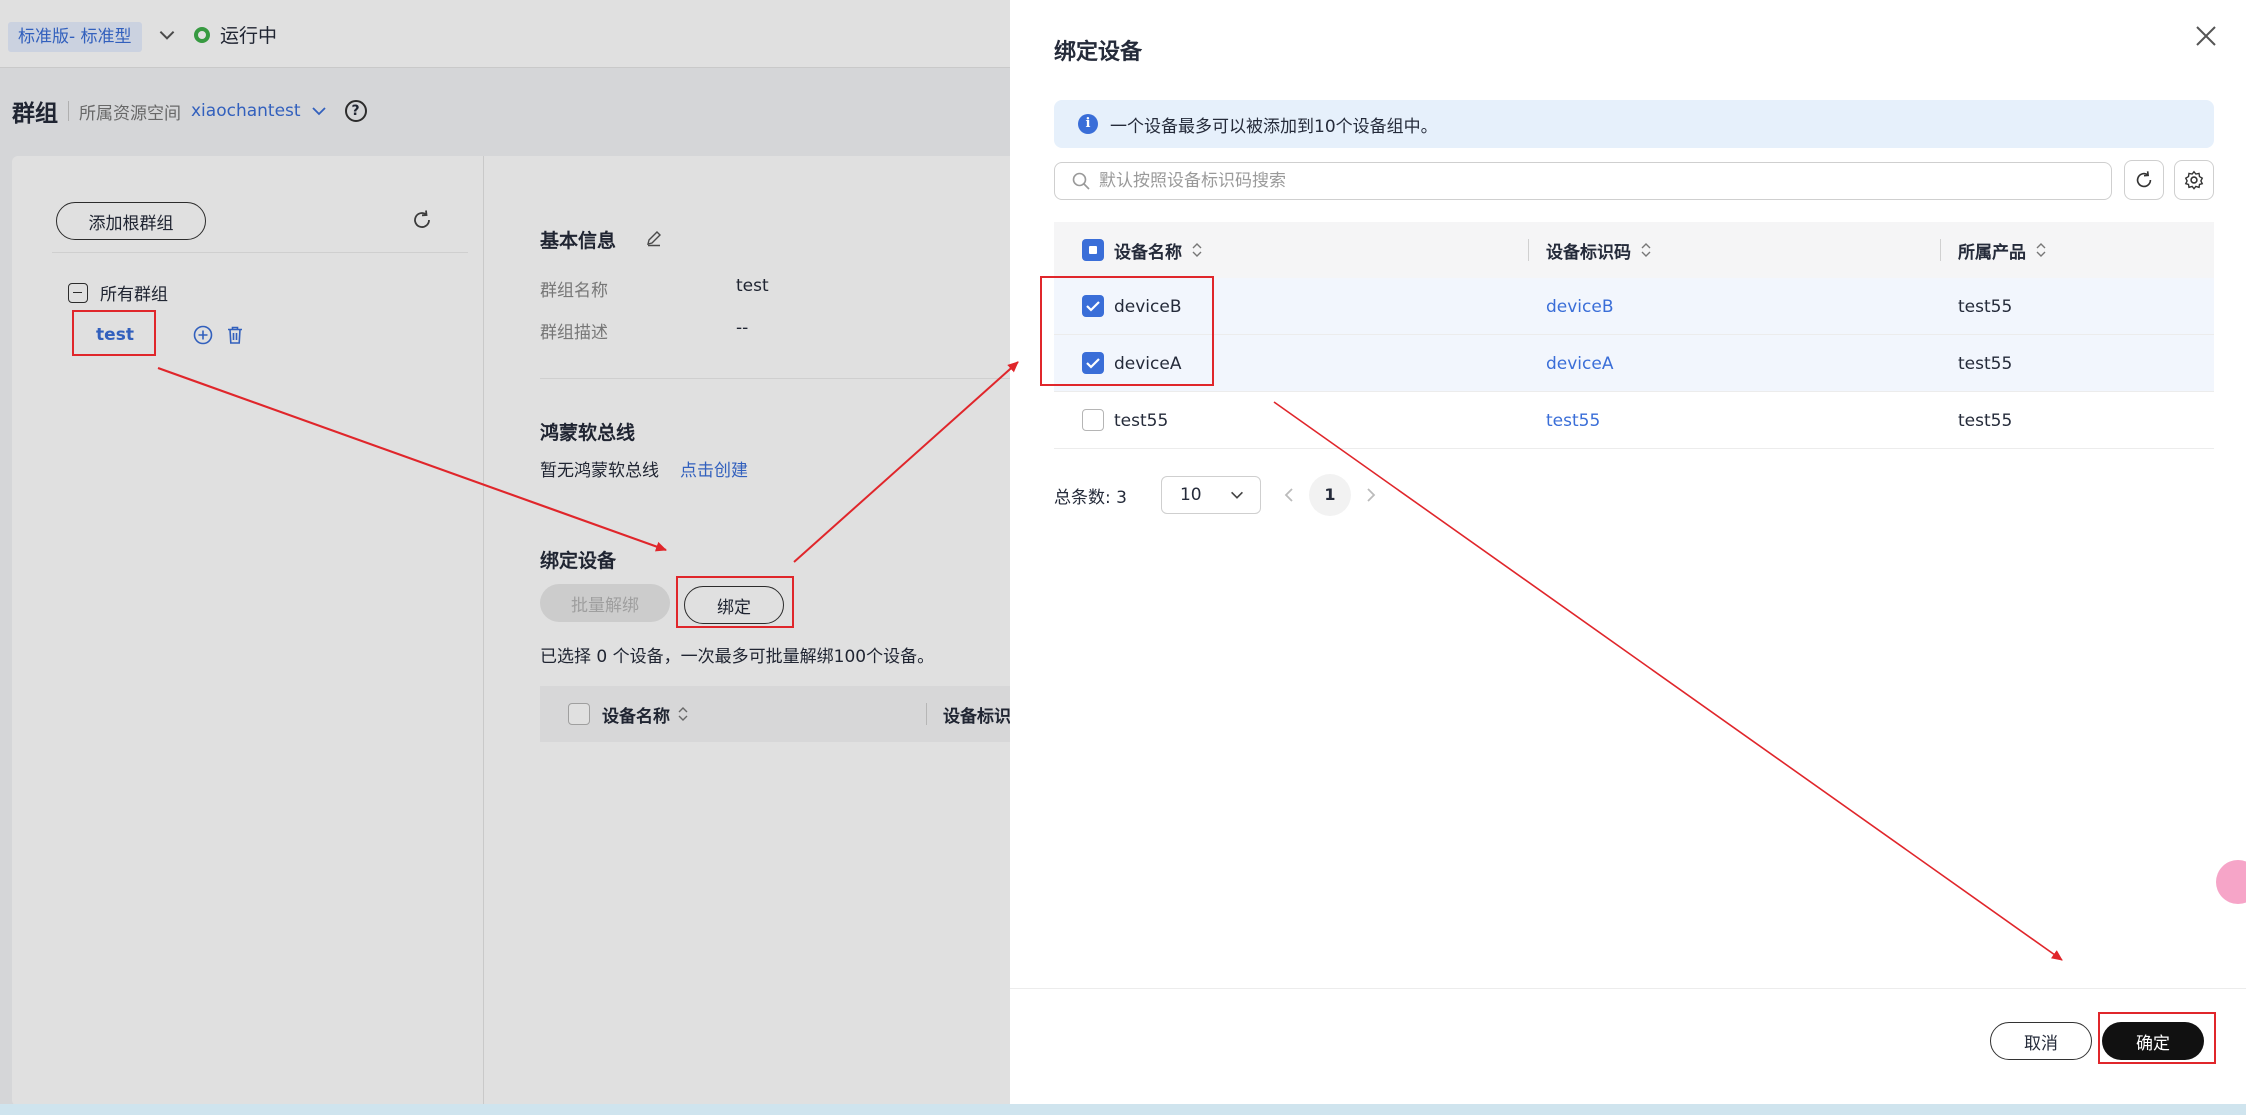 The height and width of the screenshot is (1115, 2246). What do you see at coordinates (1579, 363) in the screenshot?
I see `device-id-link: deviceA` at bounding box center [1579, 363].